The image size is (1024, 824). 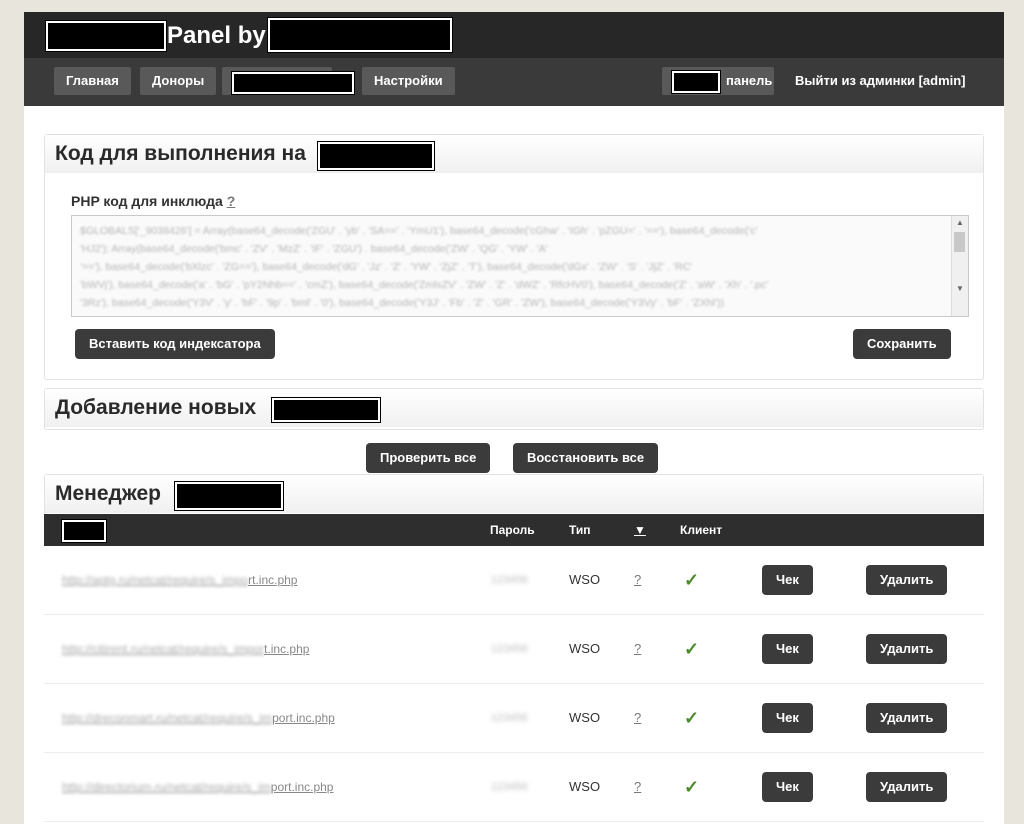 What do you see at coordinates (640, 530) in the screenshot?
I see `sort-down-icon: ▼` at bounding box center [640, 530].